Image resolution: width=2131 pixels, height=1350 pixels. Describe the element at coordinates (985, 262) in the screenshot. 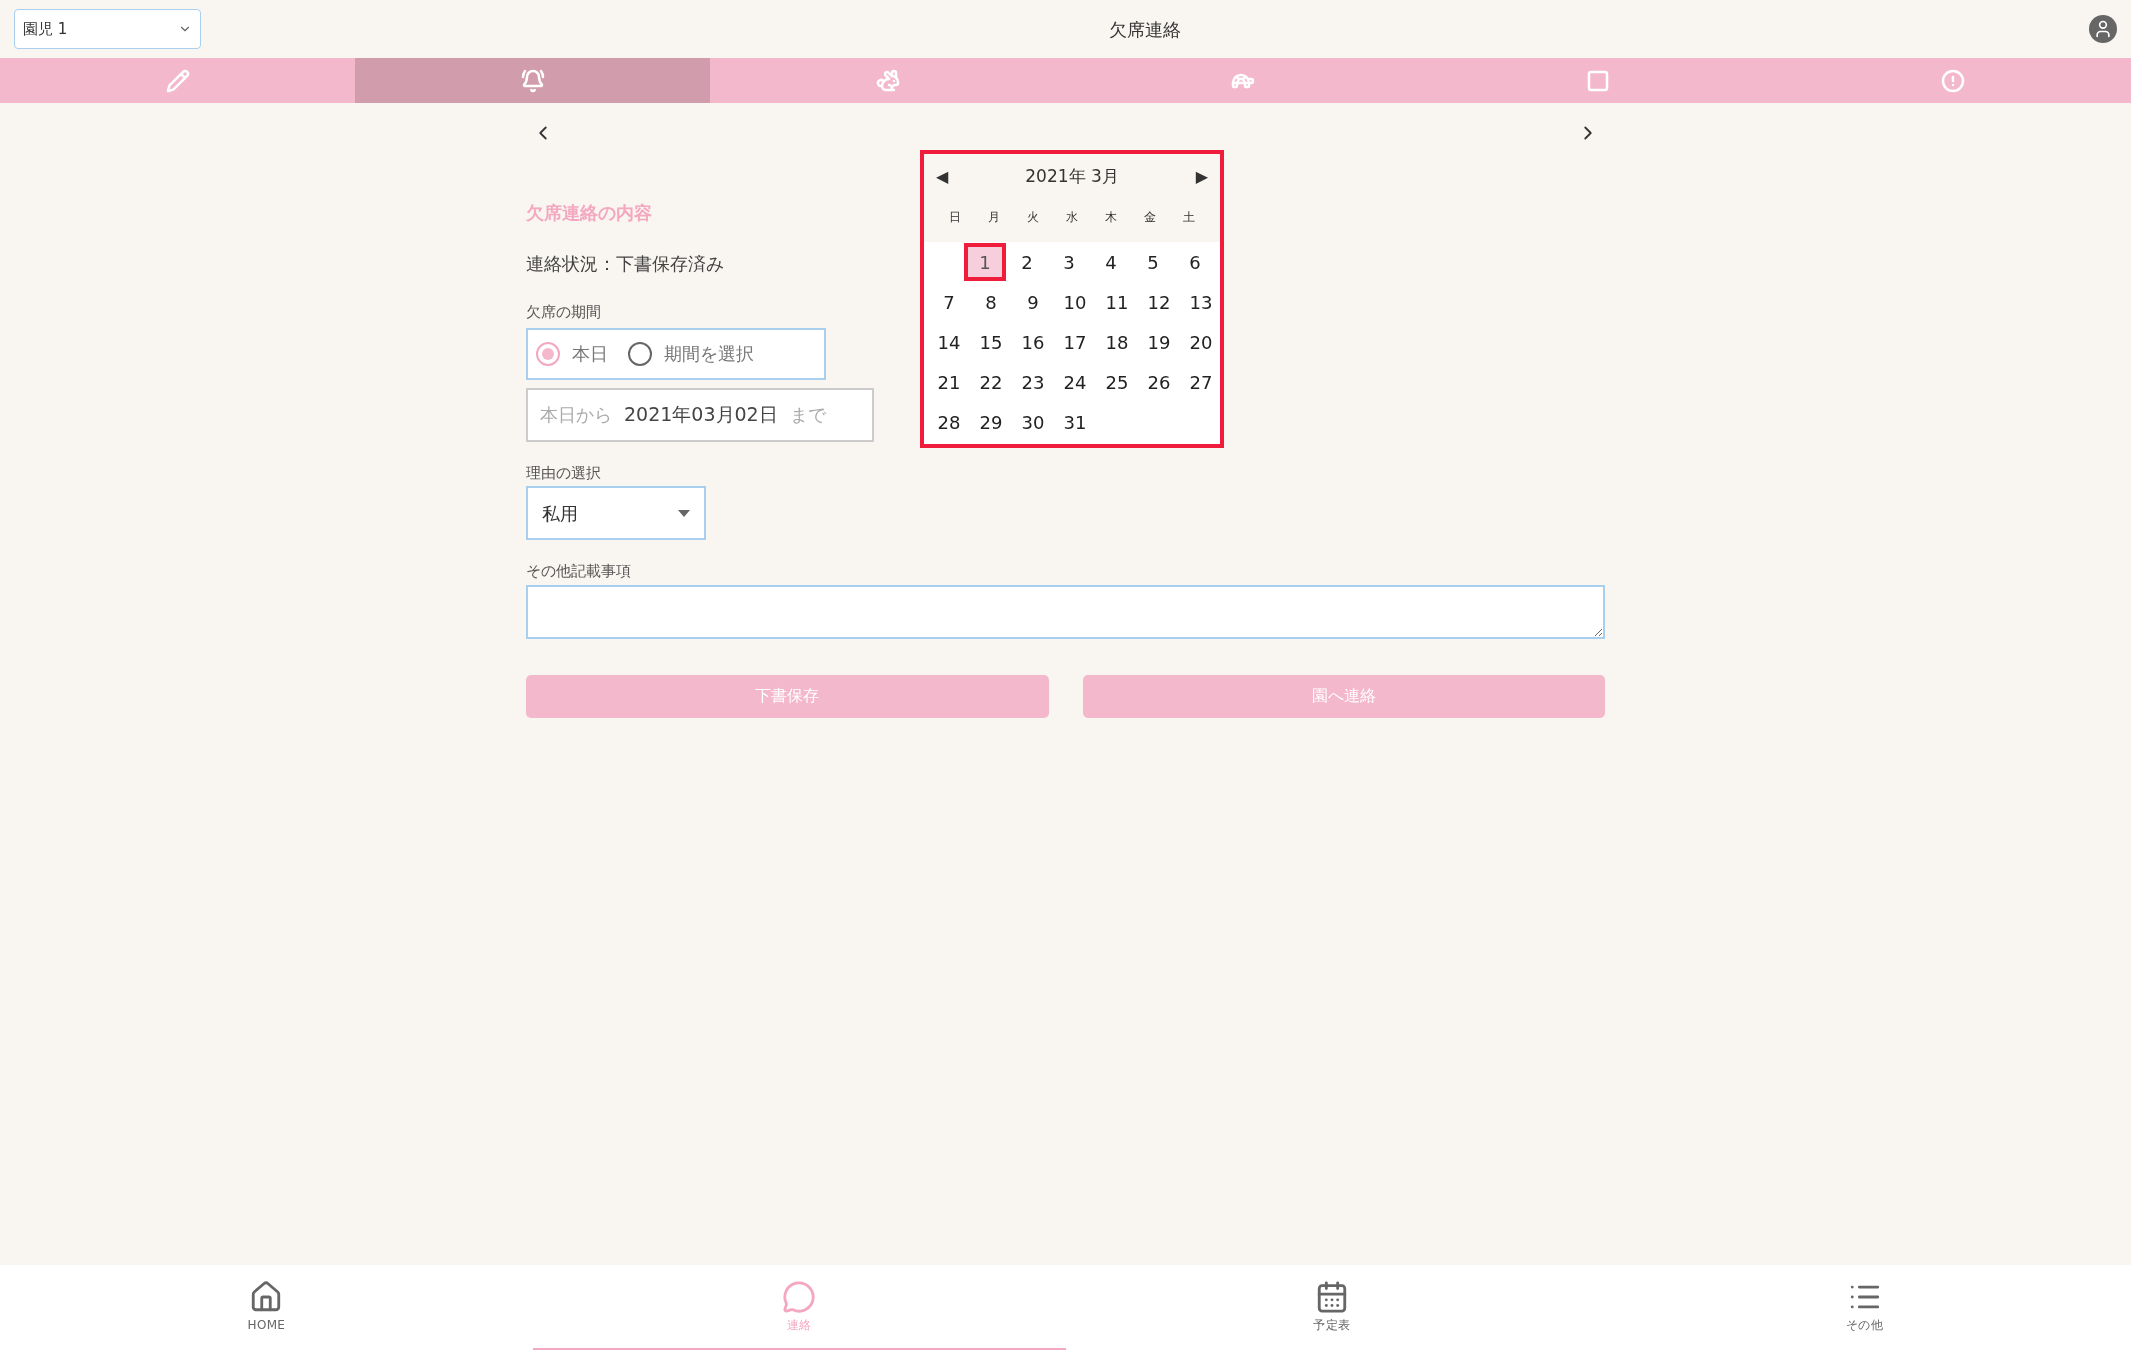

I see `calendar-day: 1` at that location.